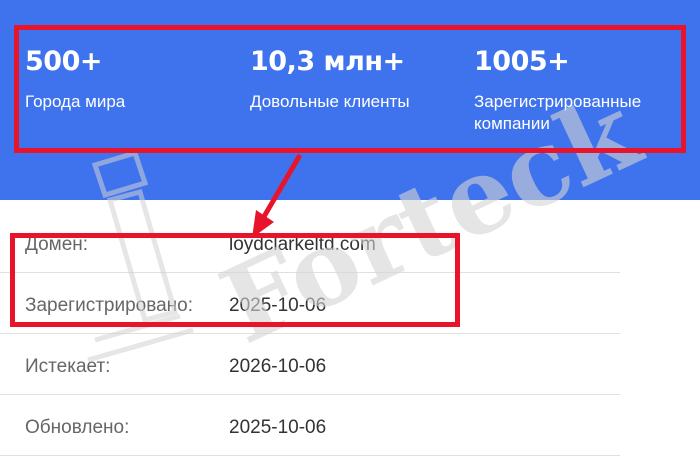  Describe the element at coordinates (75, 79) in the screenshot. I see `stat-cities: 500+ Города мира` at that location.